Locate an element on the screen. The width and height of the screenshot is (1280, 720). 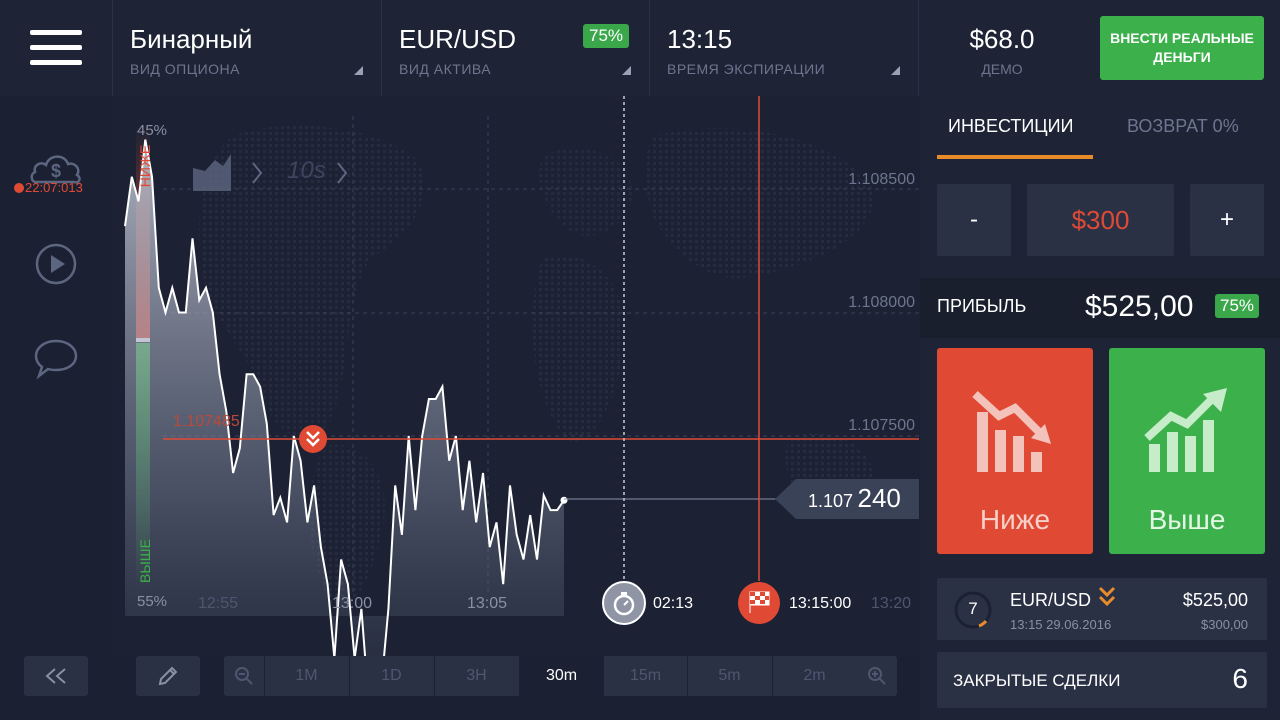
trade-datetime: 13:15 29.06.2016 is located at coordinates (1061, 624).